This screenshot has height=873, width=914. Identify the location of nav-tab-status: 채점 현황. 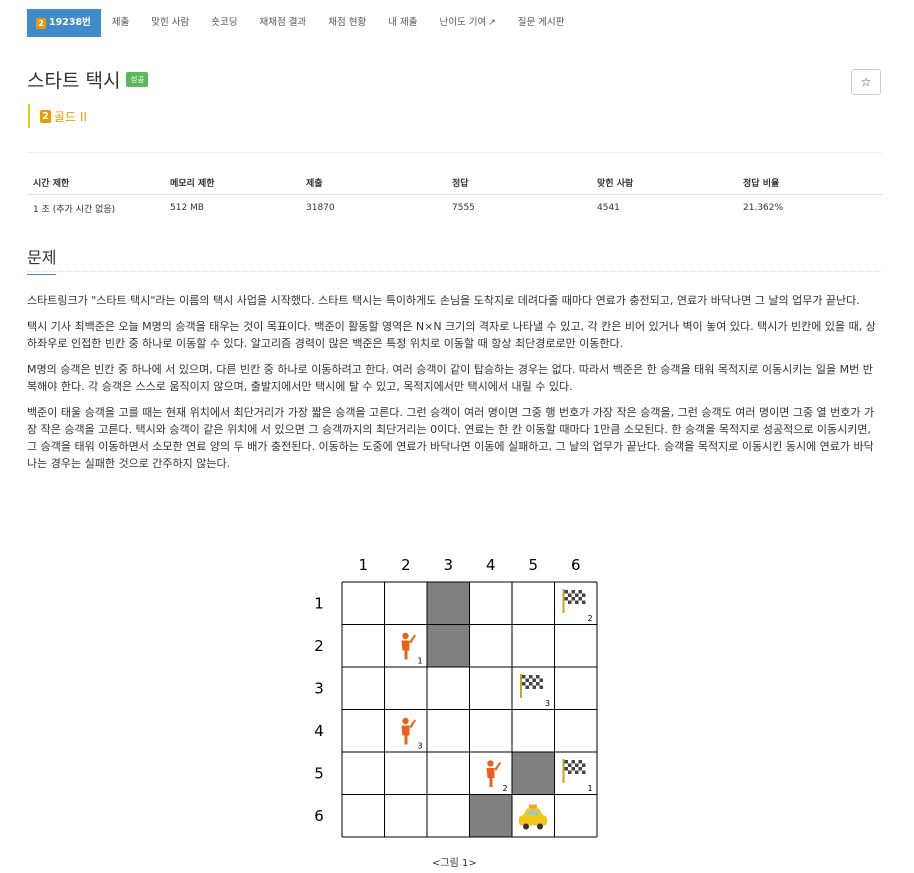
(347, 23).